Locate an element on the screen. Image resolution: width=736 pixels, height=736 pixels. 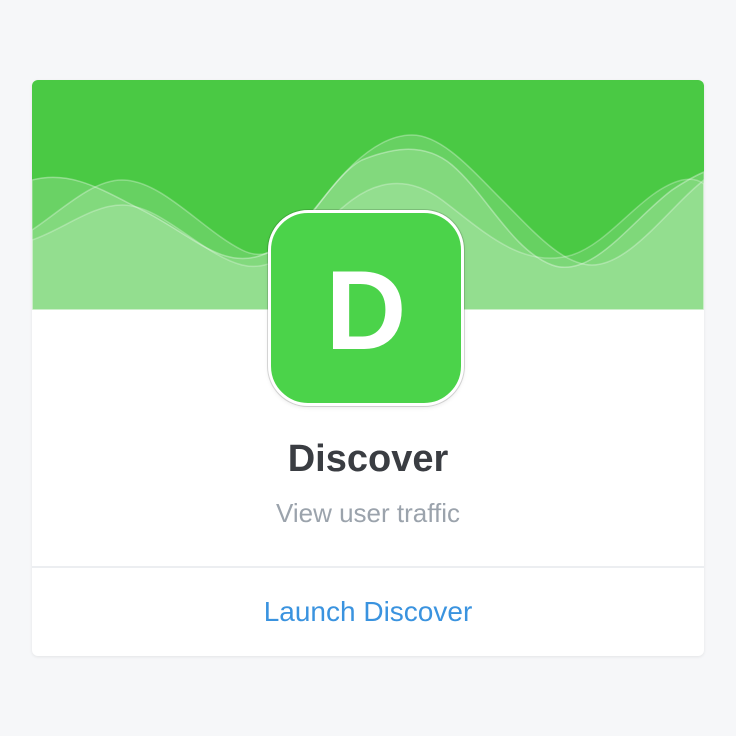
launch-button-label: Launch Discover is located at coordinates (368, 611).